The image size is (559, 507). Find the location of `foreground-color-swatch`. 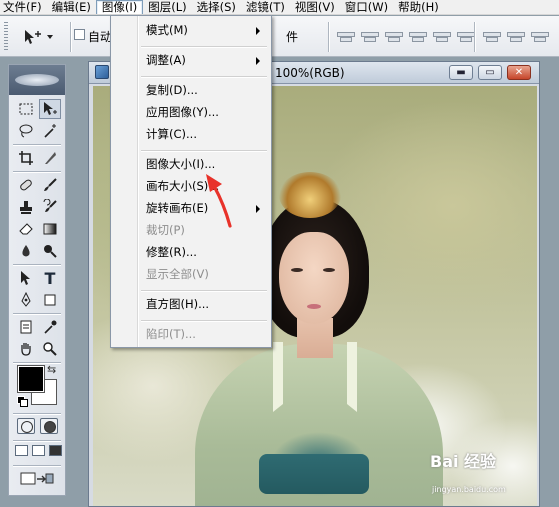

foreground-color-swatch is located at coordinates (31, 379).